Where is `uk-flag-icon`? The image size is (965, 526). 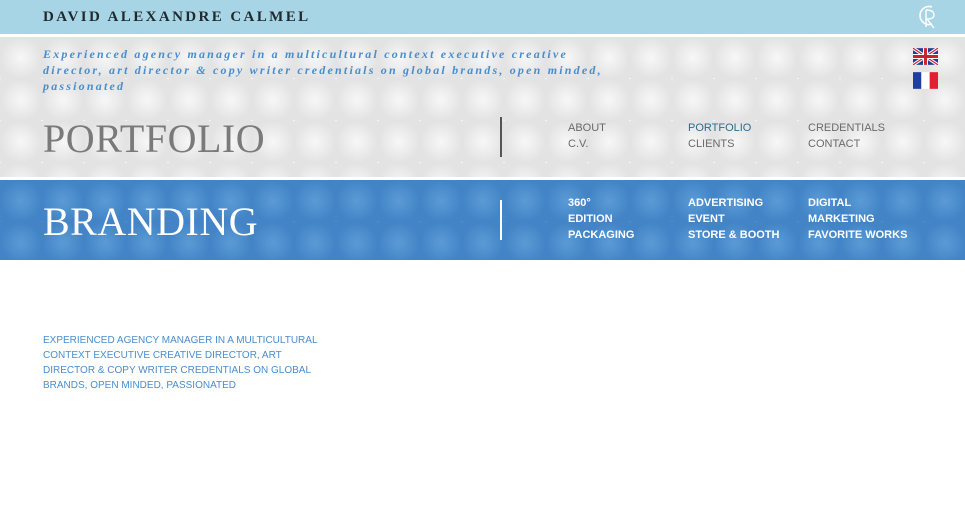
uk-flag-icon is located at coordinates (925, 56).